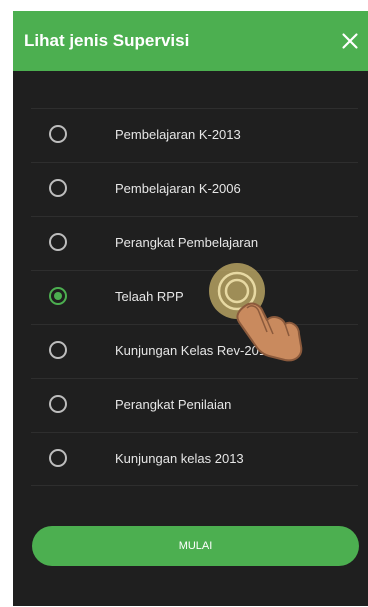 The image size is (368, 607). What do you see at coordinates (149, 296) in the screenshot?
I see `option-label: Telaah RPP` at bounding box center [149, 296].